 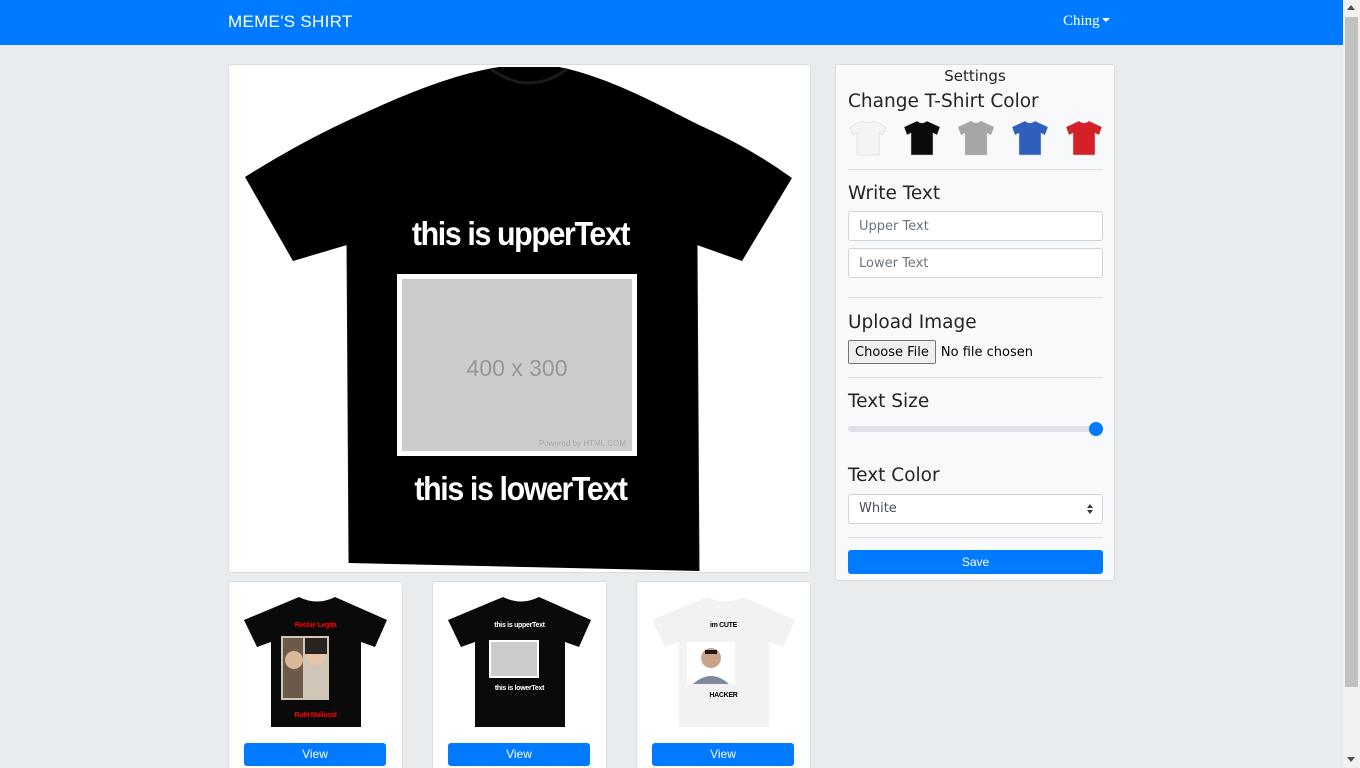 What do you see at coordinates (521, 233) in the screenshot?
I see `preview-upper-text: this is upperText` at bounding box center [521, 233].